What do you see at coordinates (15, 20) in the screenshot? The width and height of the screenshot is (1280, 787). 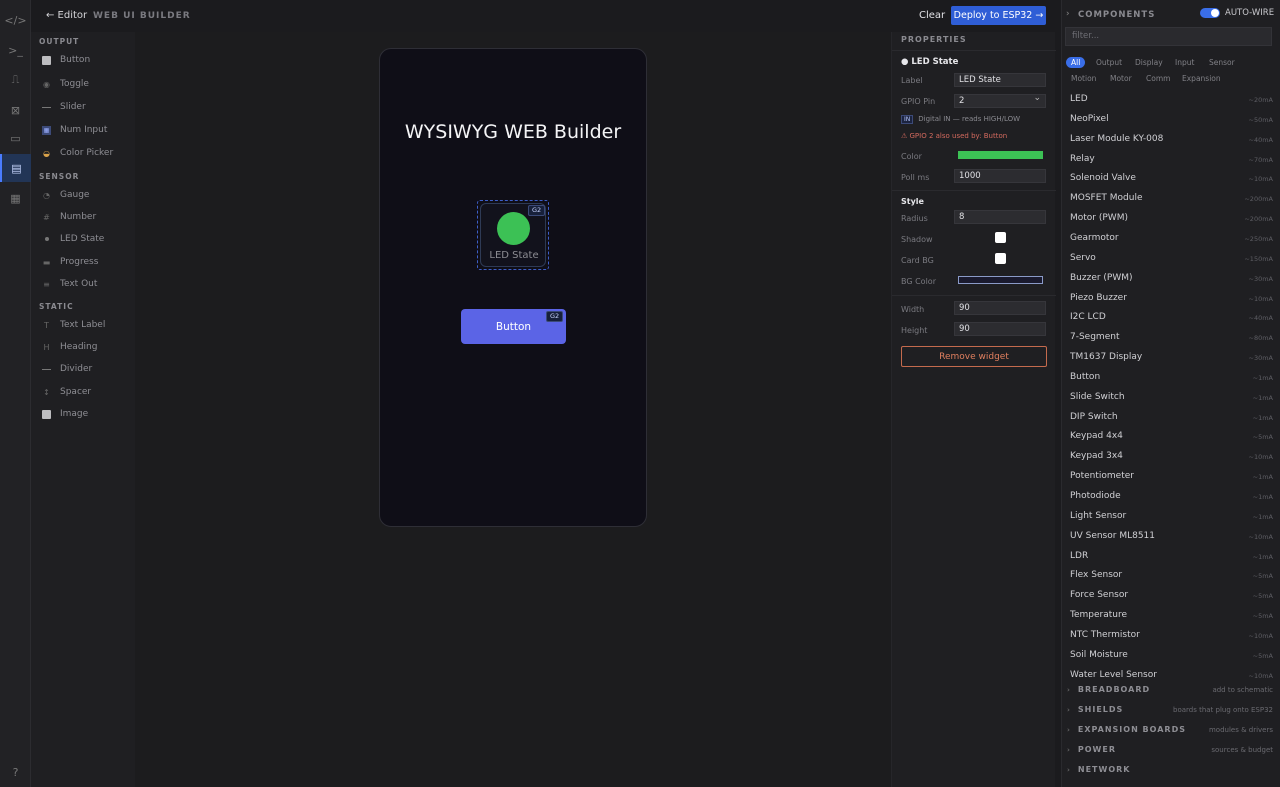 I see `code-icon: </>` at bounding box center [15, 20].